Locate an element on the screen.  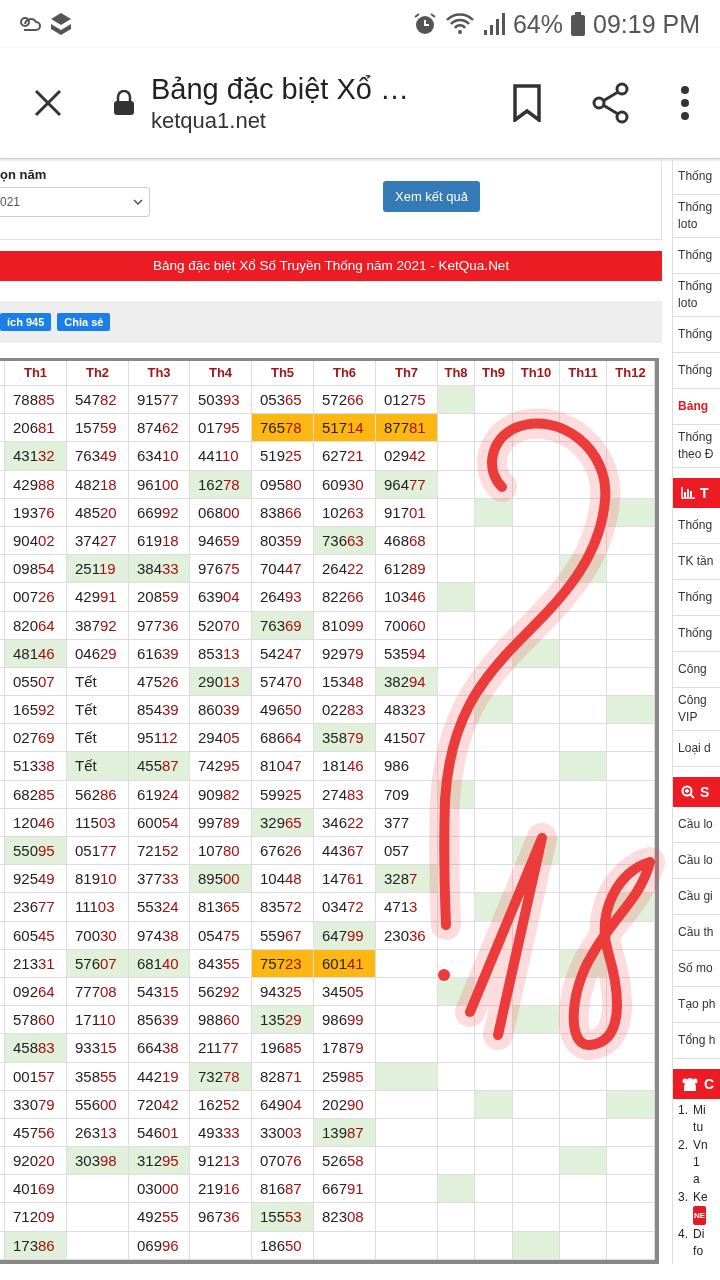
list-link: Mi tu is located at coordinates (701, 1119).